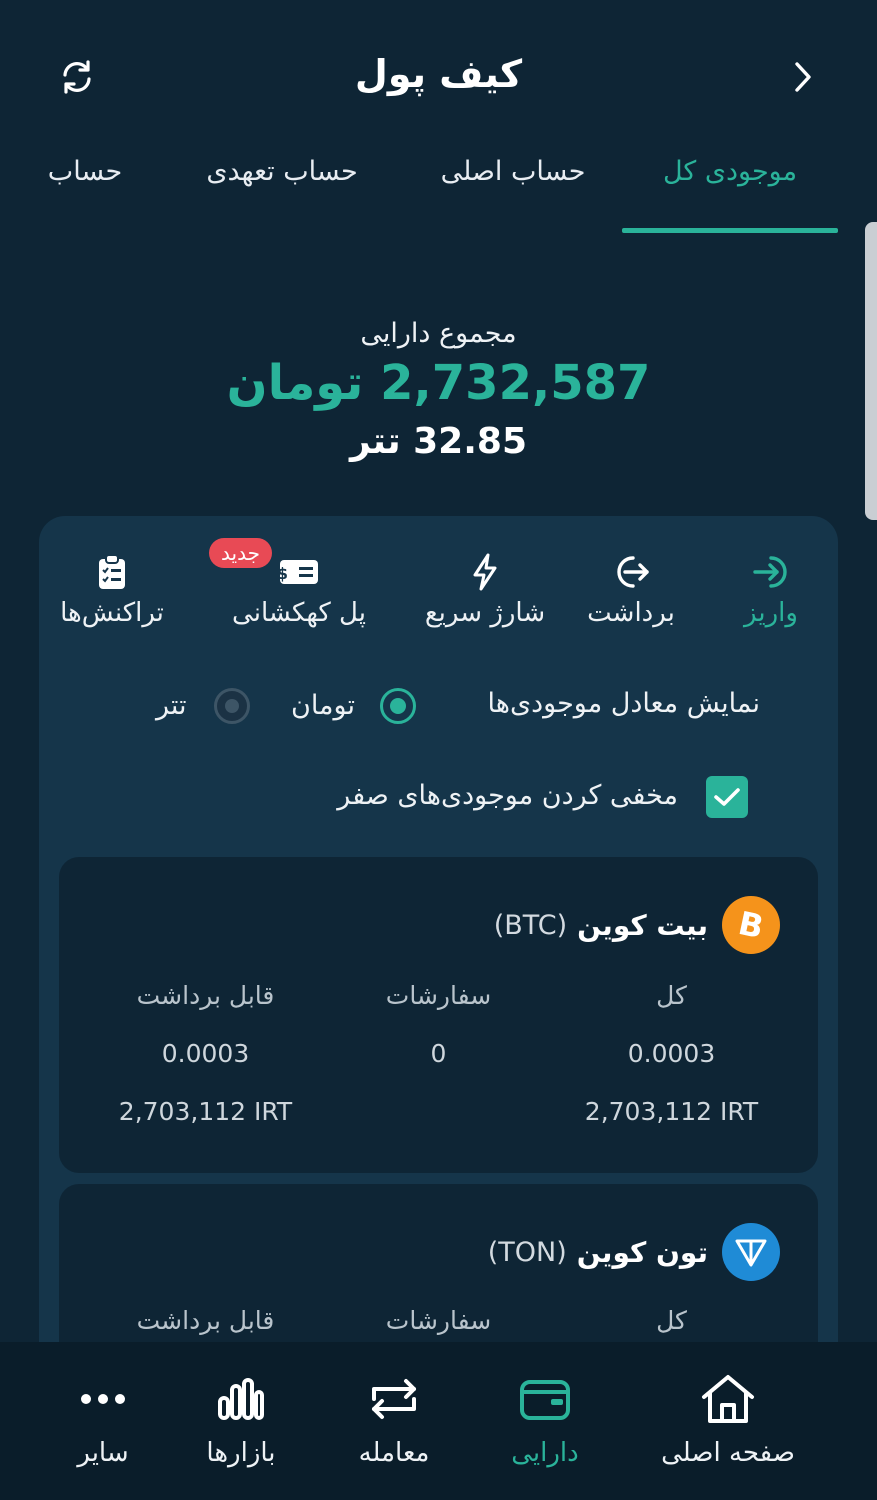 This screenshot has height=1500, width=877. I want to click on total-tether-value: 32.85 تتر, so click(438, 441).